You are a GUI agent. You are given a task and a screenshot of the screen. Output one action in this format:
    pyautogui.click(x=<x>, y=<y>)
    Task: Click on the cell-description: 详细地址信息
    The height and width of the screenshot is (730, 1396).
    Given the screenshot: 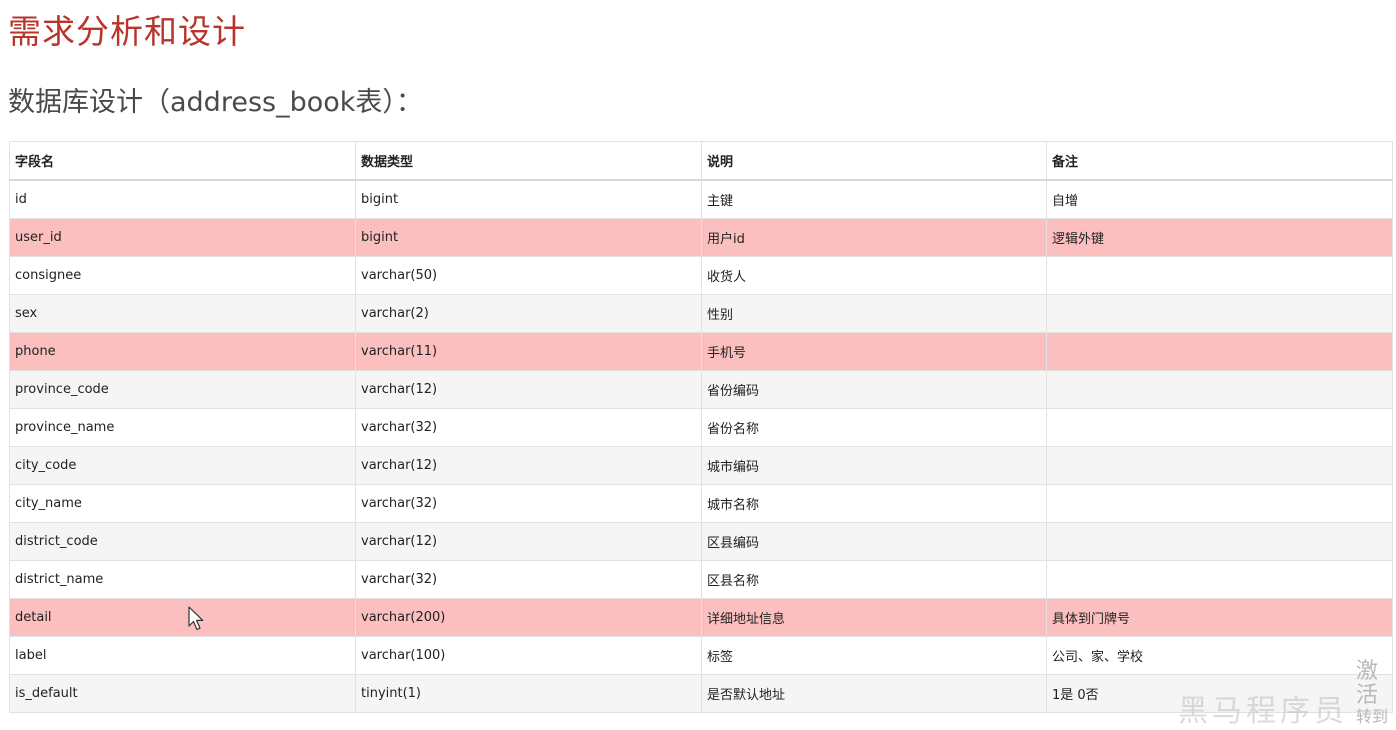 What is the action you would take?
    pyautogui.click(x=874, y=617)
    